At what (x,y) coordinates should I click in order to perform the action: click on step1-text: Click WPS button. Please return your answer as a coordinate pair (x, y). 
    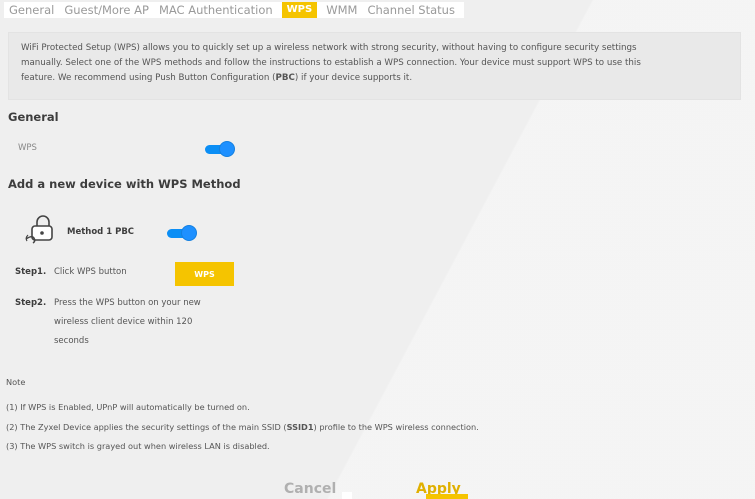
    Looking at the image, I should click on (90, 272).